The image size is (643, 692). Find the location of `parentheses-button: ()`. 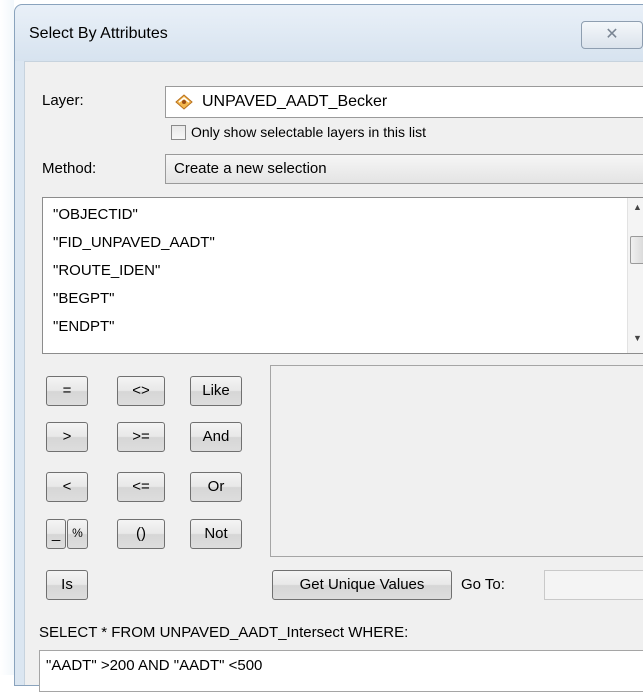

parentheses-button: () is located at coordinates (141, 534).